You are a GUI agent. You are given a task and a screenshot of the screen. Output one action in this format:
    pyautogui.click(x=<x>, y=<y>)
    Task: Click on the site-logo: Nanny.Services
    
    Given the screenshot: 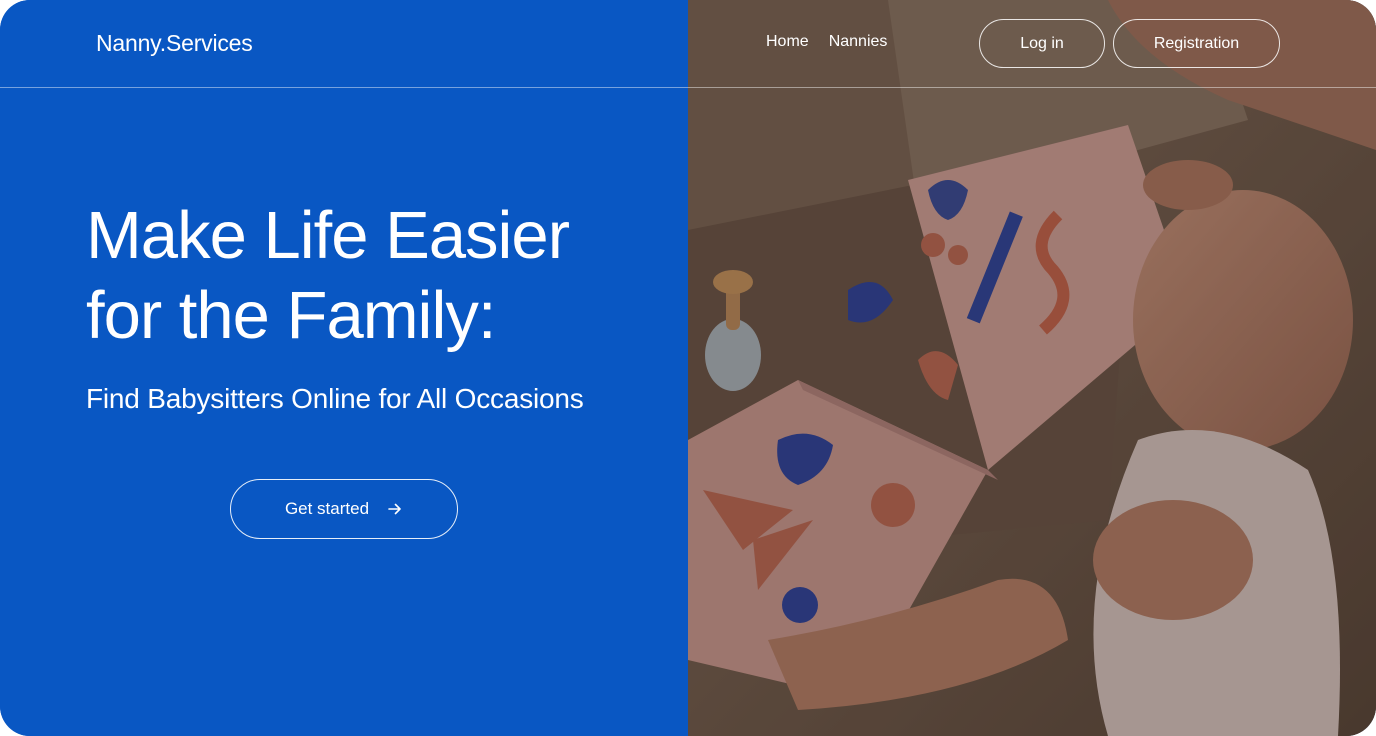 What is the action you would take?
    pyautogui.click(x=174, y=43)
    